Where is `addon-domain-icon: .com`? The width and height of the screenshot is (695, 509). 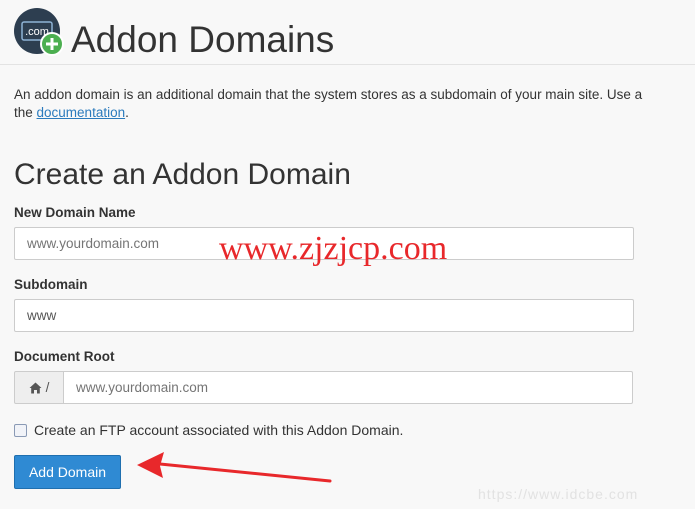
addon-domain-icon: .com is located at coordinates (39, 32).